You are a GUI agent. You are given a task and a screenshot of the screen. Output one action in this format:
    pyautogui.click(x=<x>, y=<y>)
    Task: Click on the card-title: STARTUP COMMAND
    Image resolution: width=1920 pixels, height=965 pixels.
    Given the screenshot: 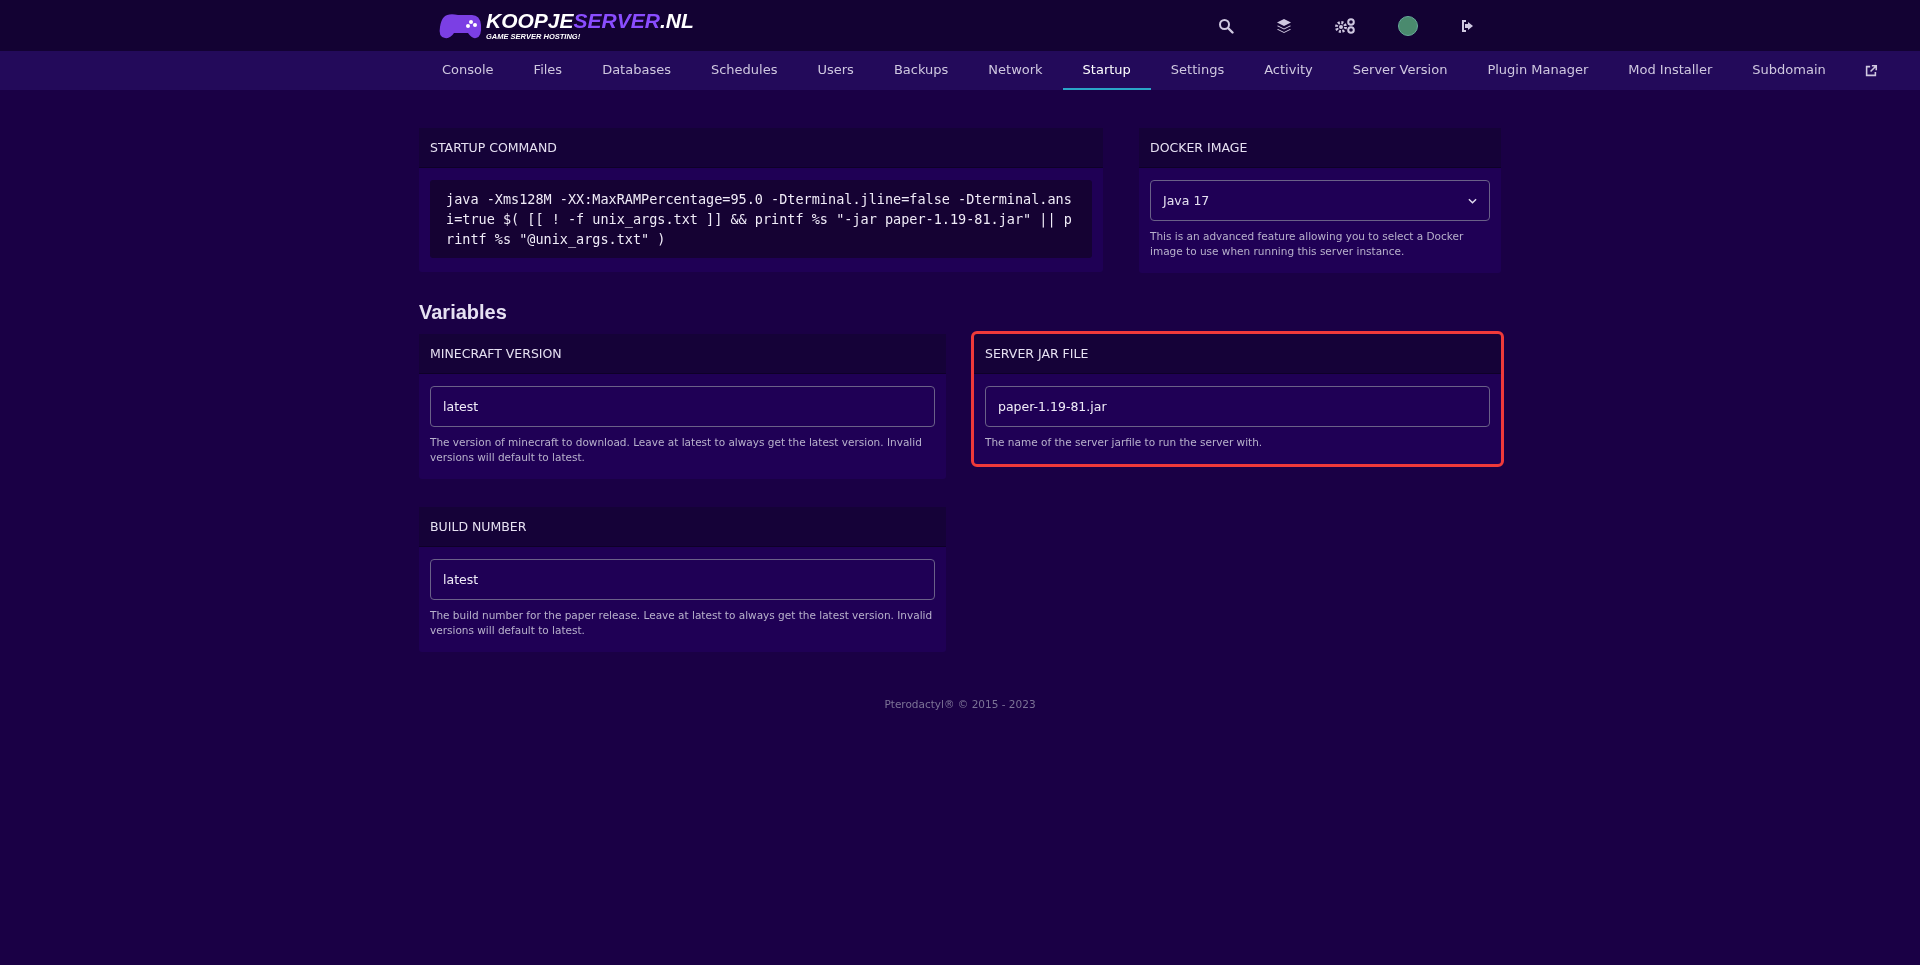 What is the action you would take?
    pyautogui.click(x=761, y=148)
    